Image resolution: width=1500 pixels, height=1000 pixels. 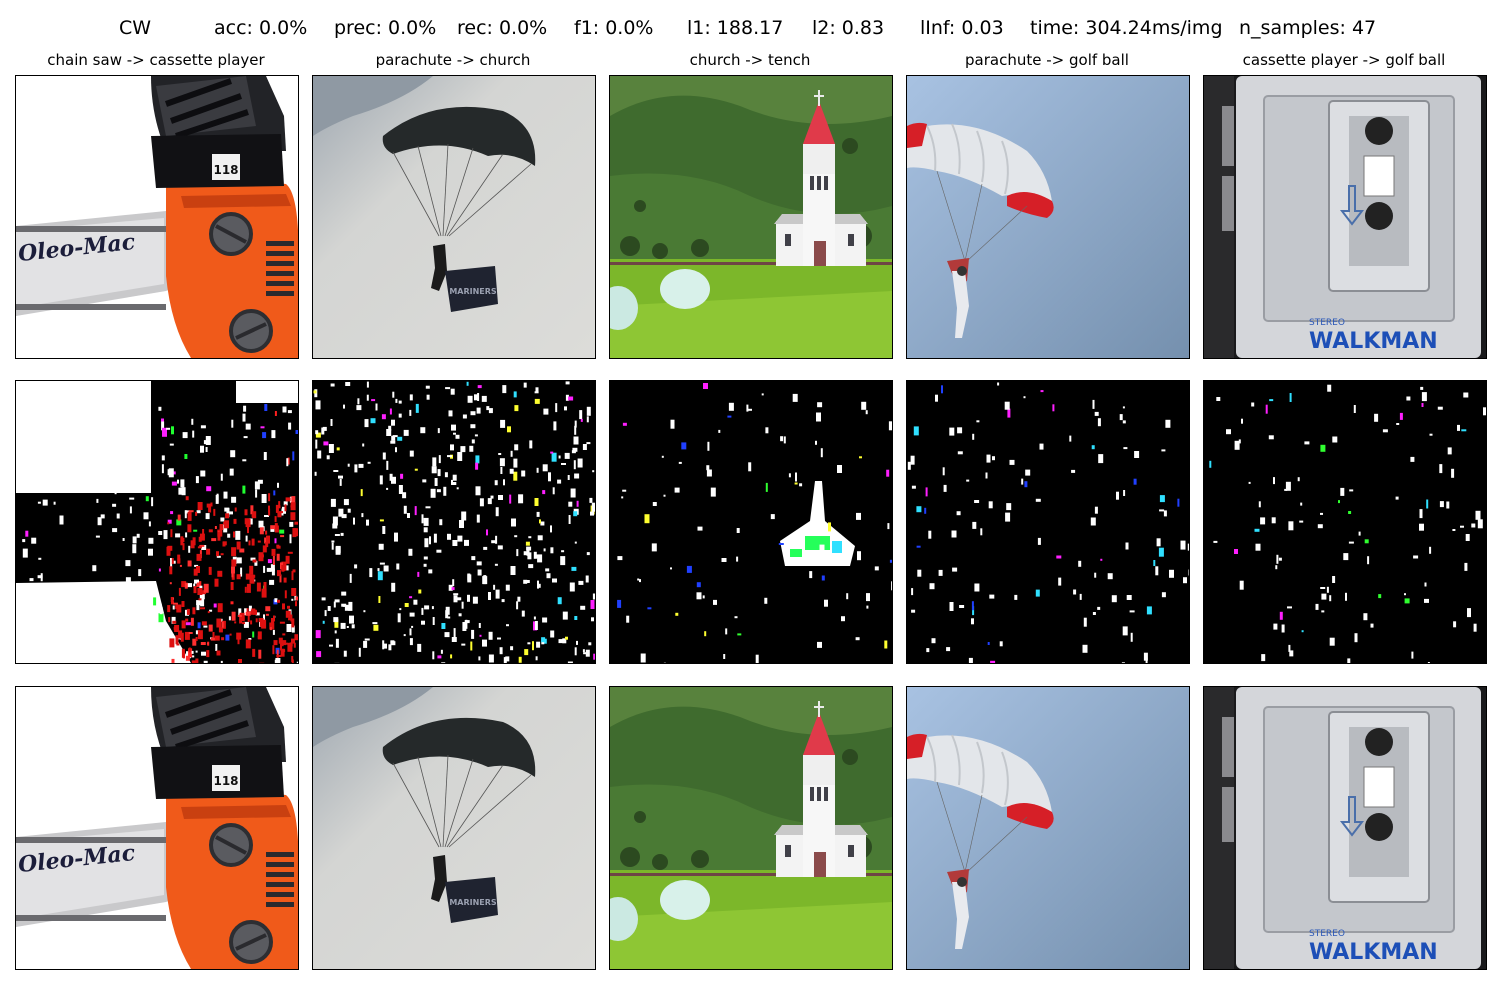 I want to click on original-image-chainsaw: Oleo-Mac 118, so click(x=157, y=217).